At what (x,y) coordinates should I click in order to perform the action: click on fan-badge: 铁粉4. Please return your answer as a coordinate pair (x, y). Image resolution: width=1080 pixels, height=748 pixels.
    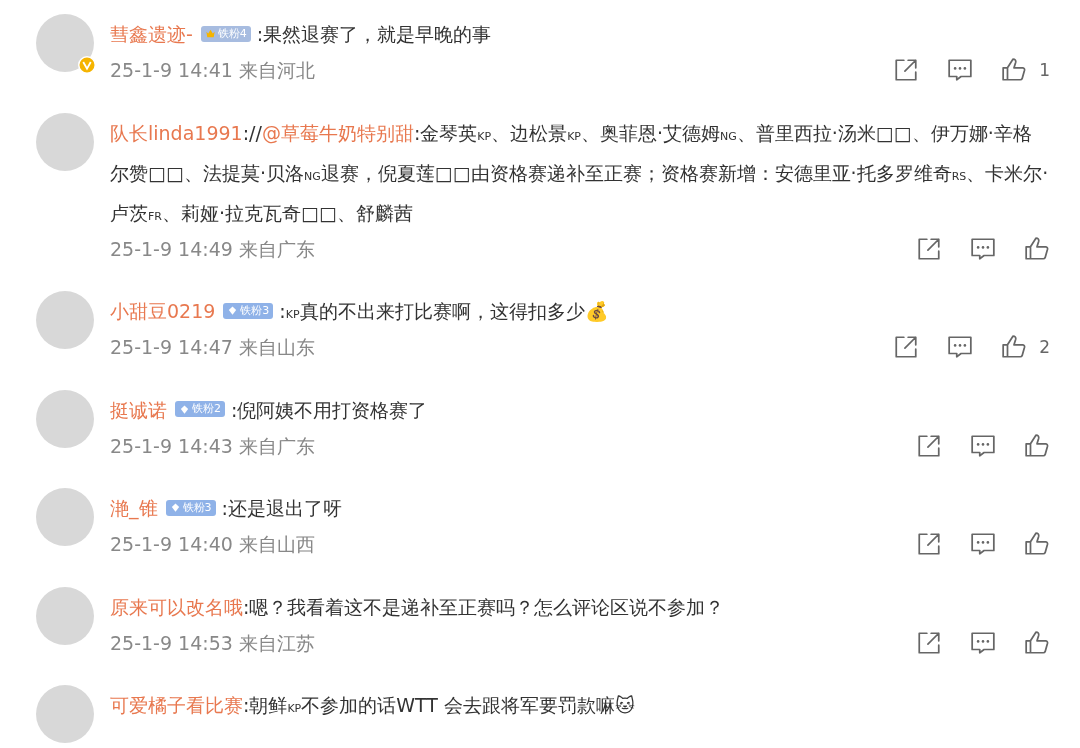
    Looking at the image, I should click on (225, 33).